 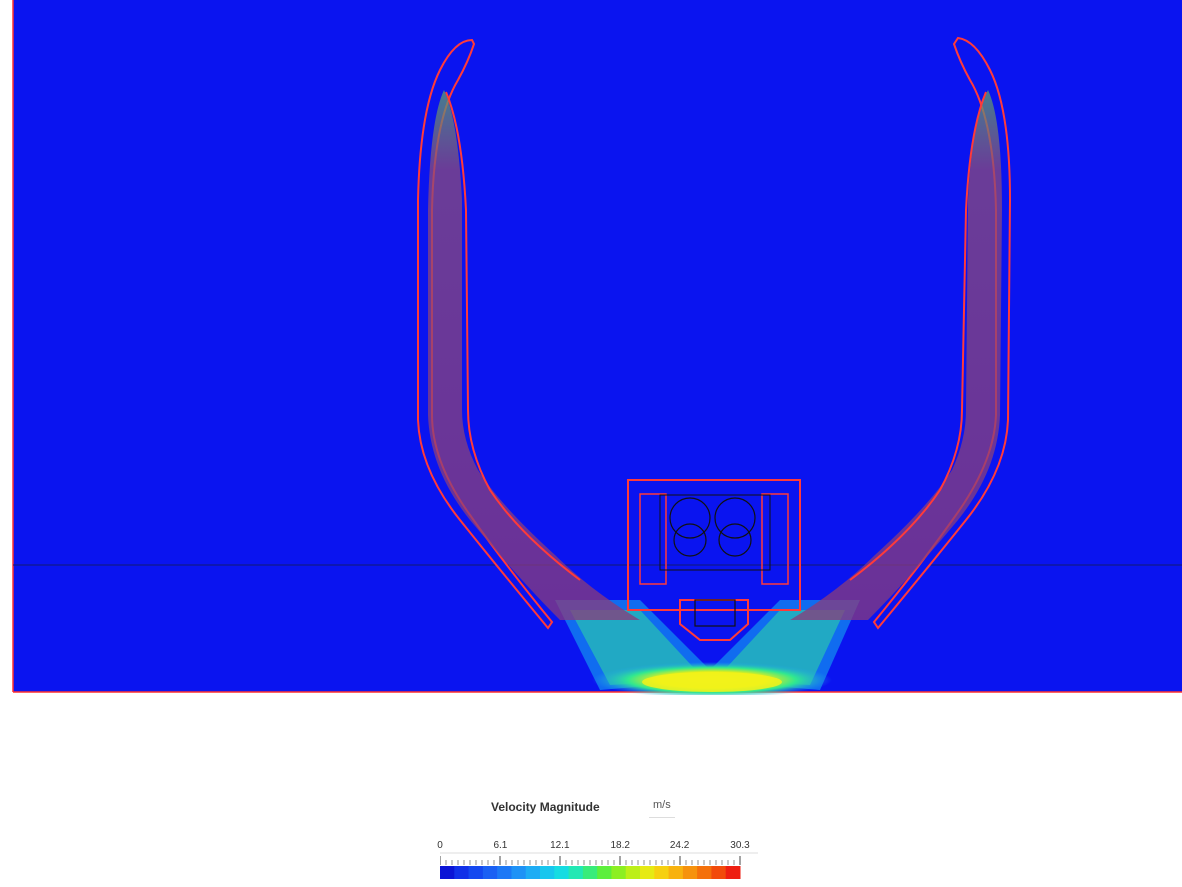 What do you see at coordinates (679, 845) in the screenshot?
I see `legend-tick-label: 24.2` at bounding box center [679, 845].